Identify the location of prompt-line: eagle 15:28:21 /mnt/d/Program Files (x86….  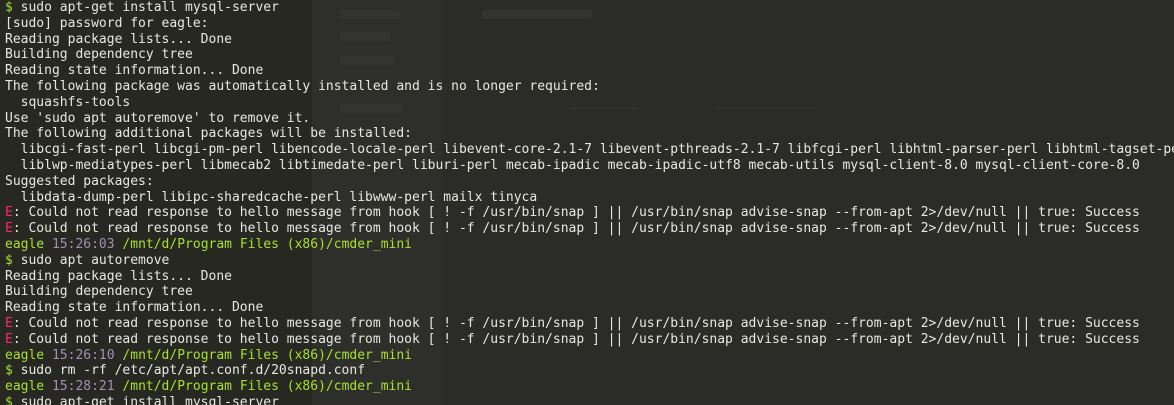
(589, 387).